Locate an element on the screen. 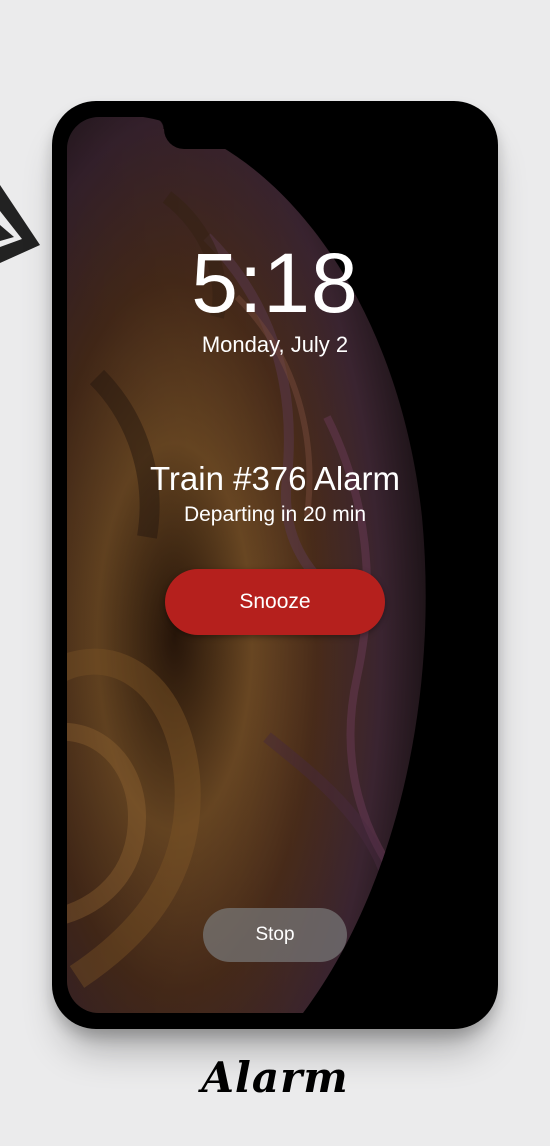 Image resolution: width=550 pixels, height=1146 pixels. clock-time: 5:18 is located at coordinates (275, 283).